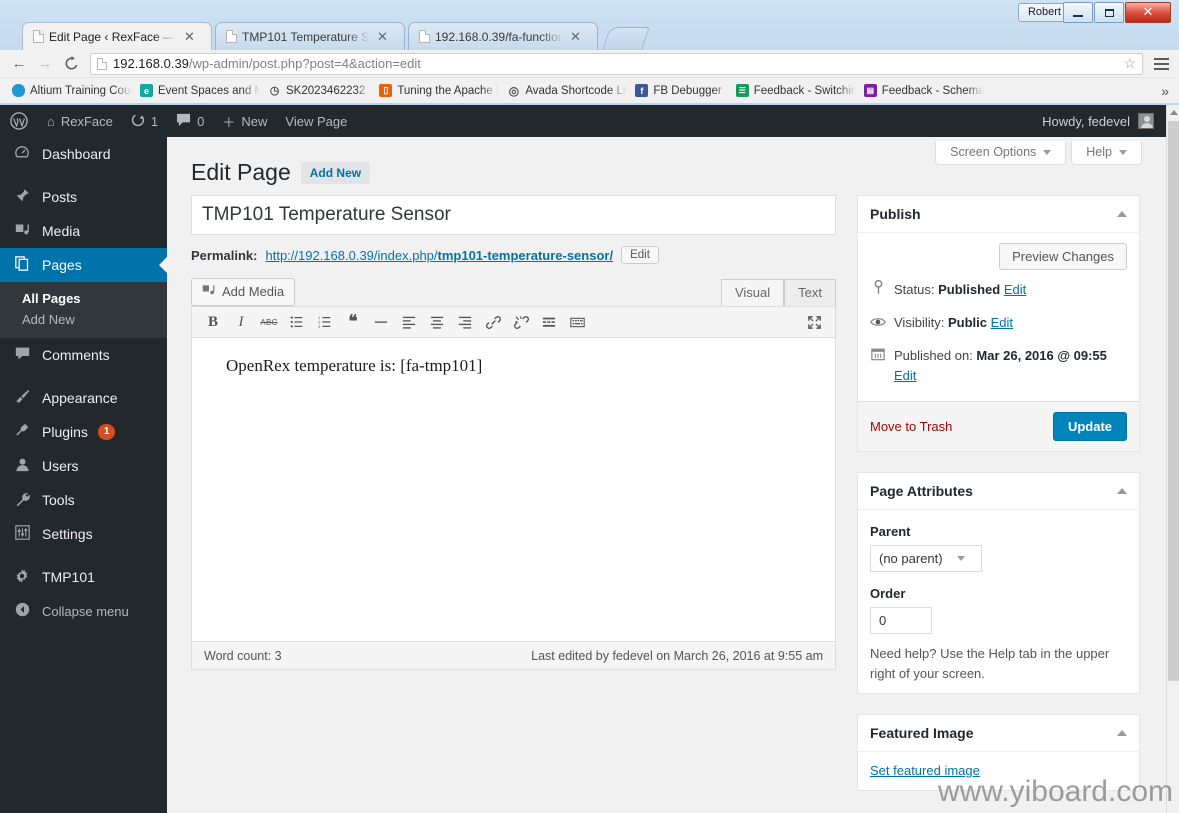 The image size is (1179, 813). Describe the element at coordinates (83, 197) in the screenshot. I see `sidebar-item-posts: Posts` at that location.